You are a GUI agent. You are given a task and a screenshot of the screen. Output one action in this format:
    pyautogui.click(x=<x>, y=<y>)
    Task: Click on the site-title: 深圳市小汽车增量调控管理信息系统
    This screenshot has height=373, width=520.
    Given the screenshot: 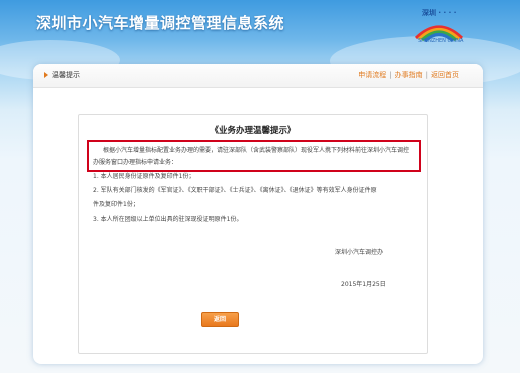 What is the action you would take?
    pyautogui.click(x=160, y=23)
    